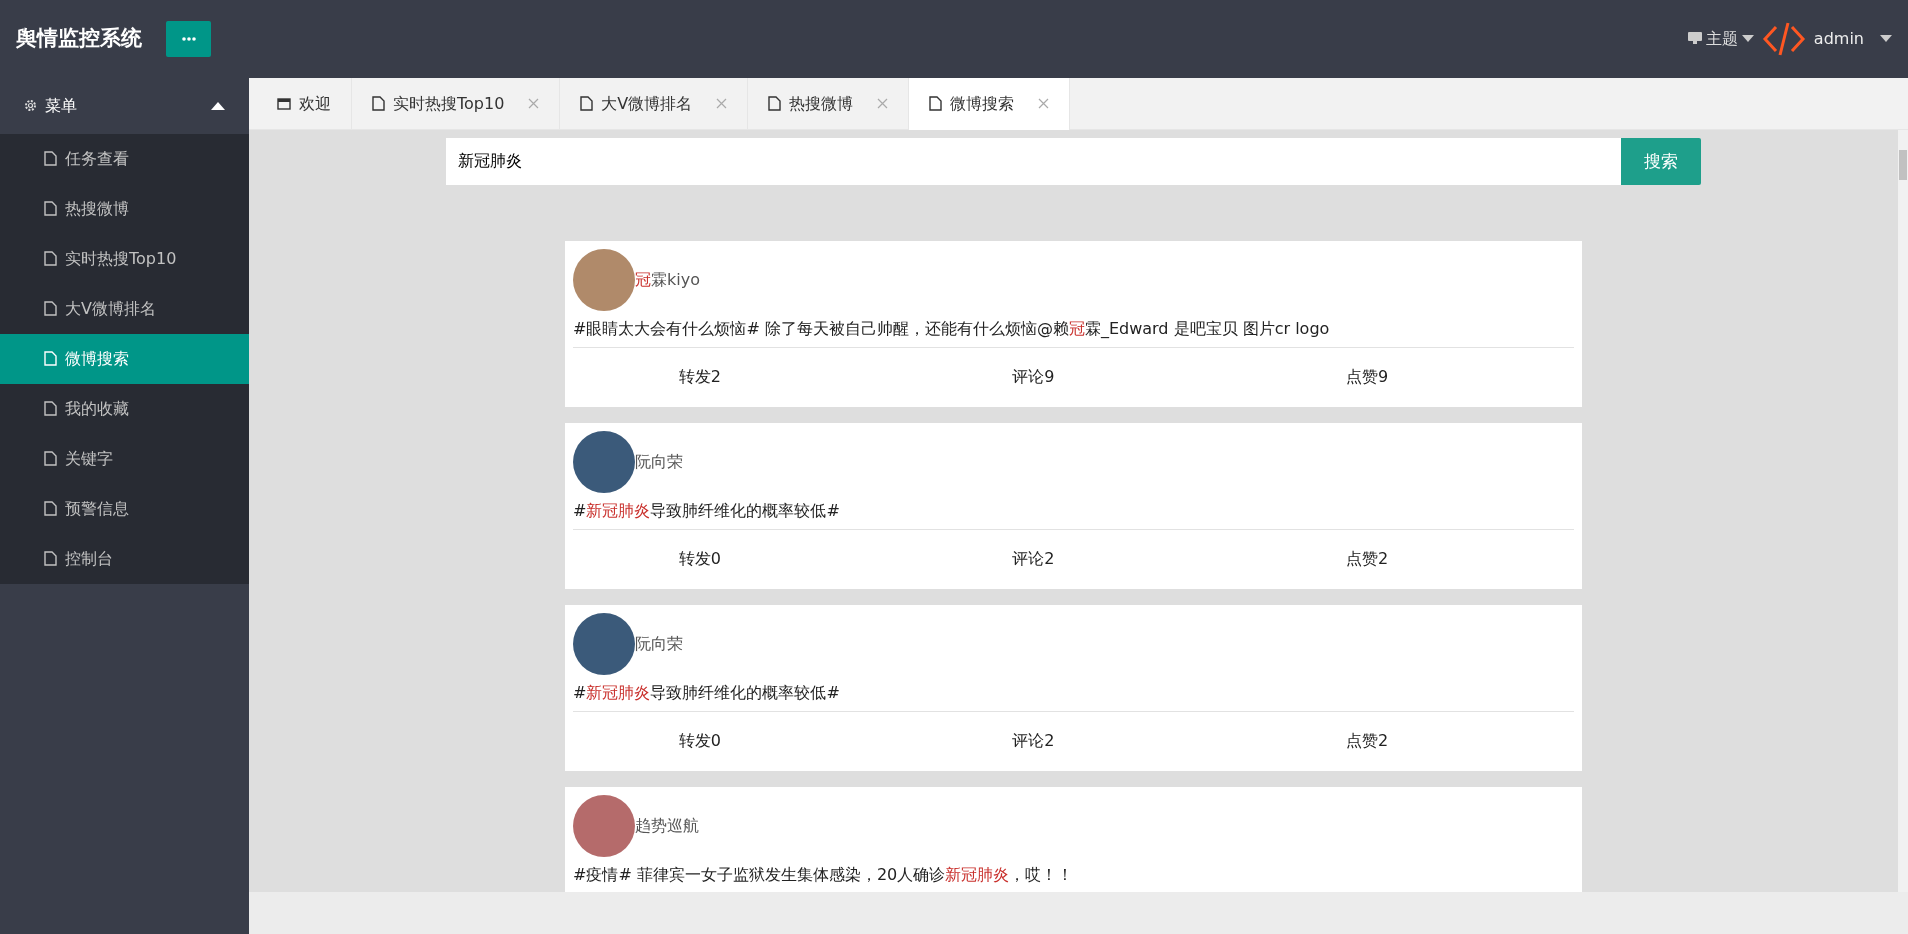 The width and height of the screenshot is (1908, 934). Describe the element at coordinates (124, 258) in the screenshot. I see `sidebar-item: 实时热搜Top10` at that location.